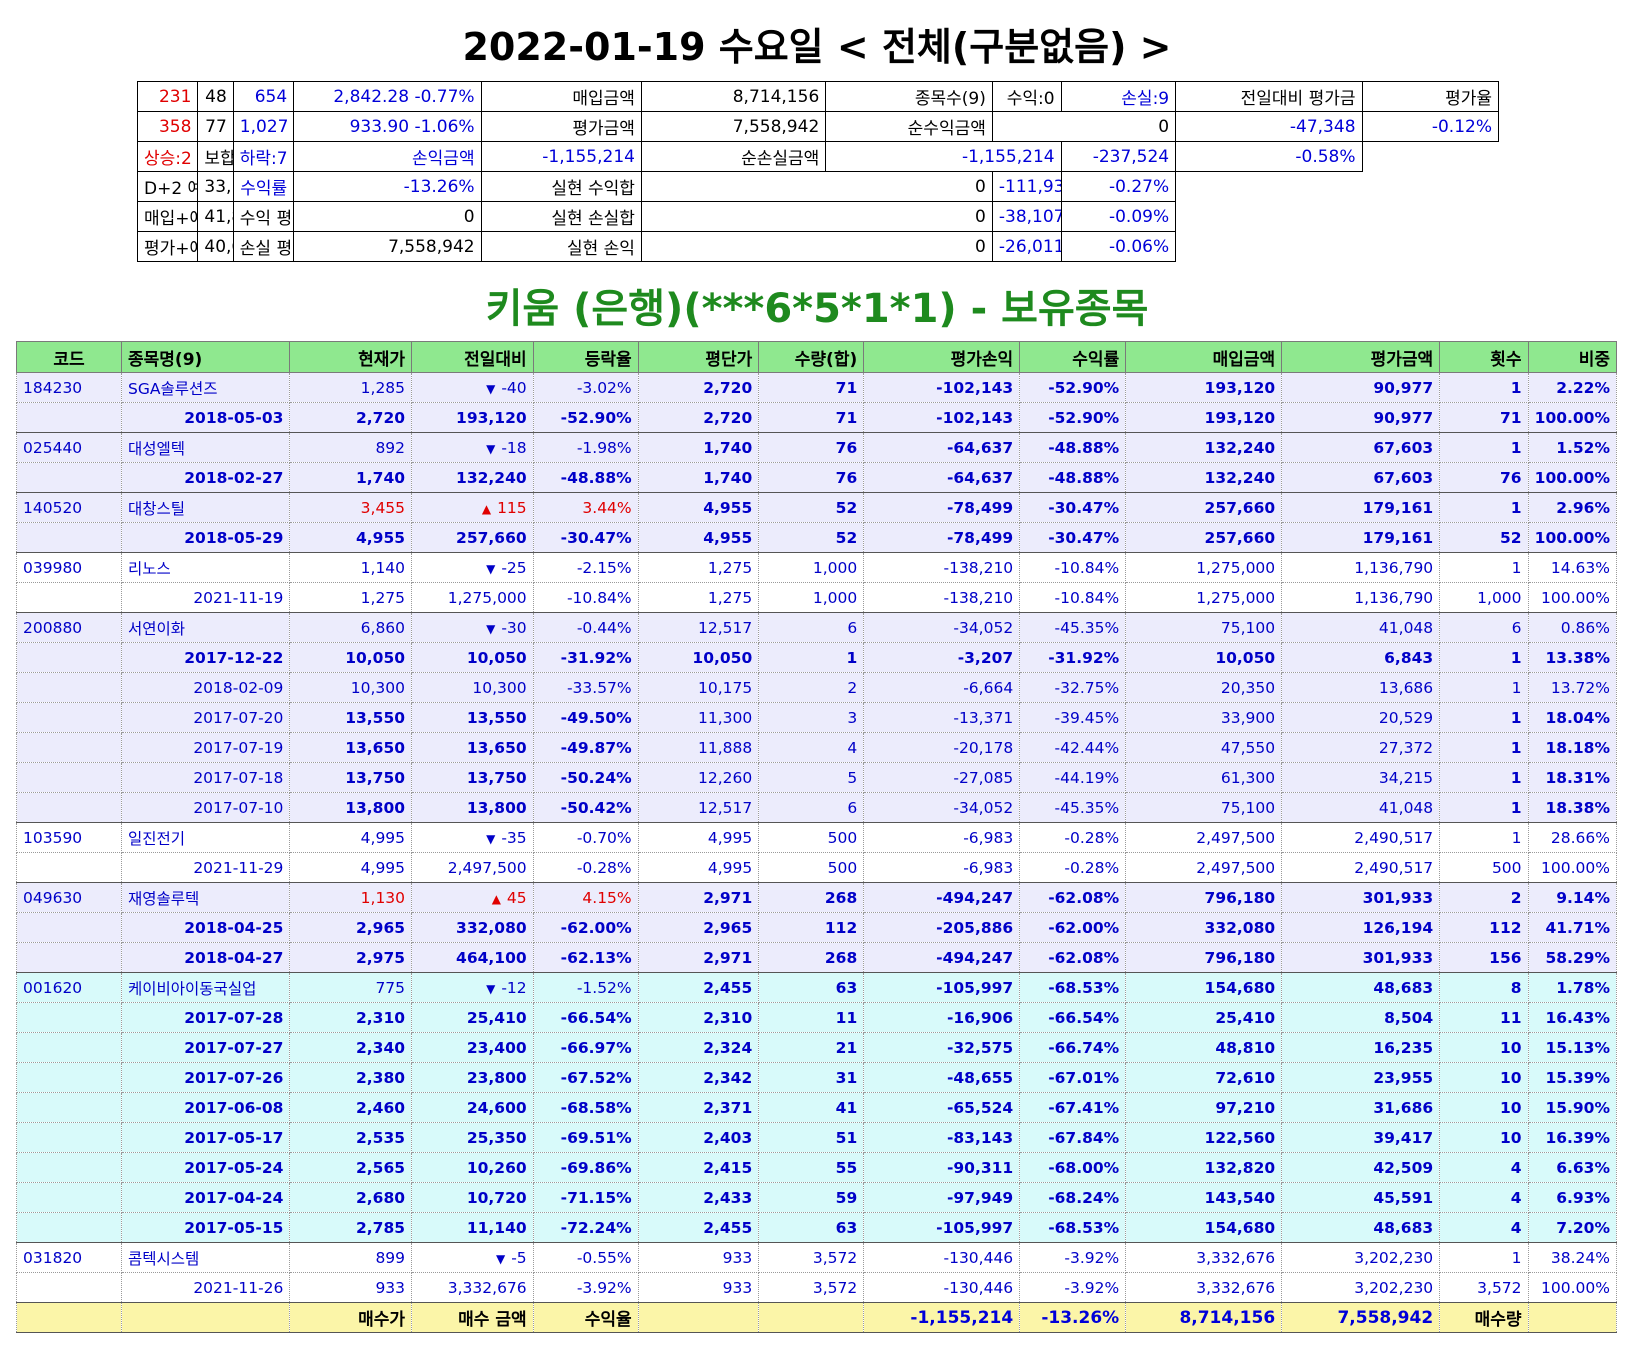  I want to click on summary-cell: 순수익금액, so click(909, 126).